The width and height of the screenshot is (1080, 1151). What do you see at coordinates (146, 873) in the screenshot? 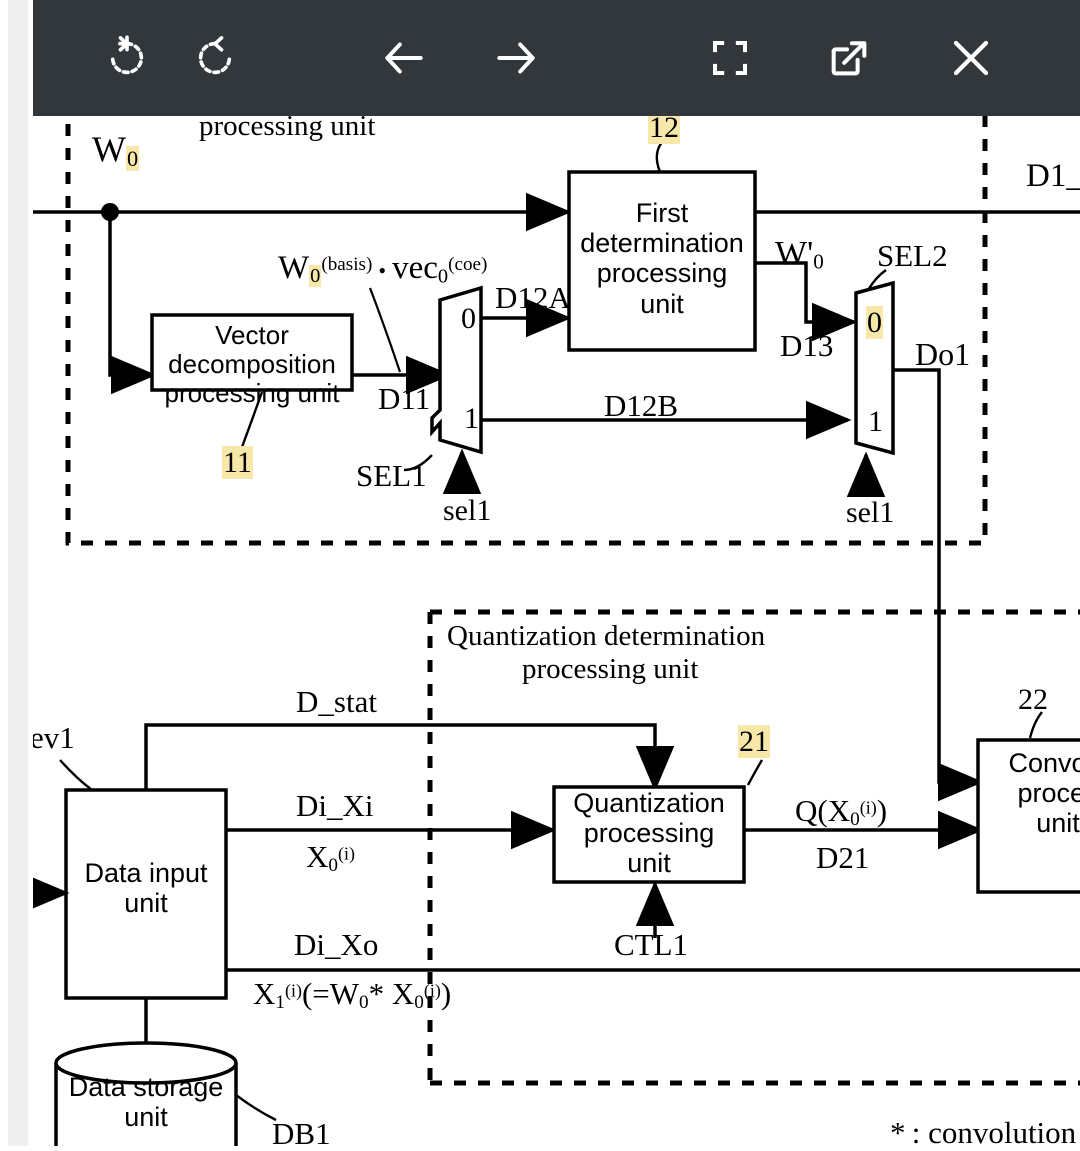
I see `di-line1: Data input` at bounding box center [146, 873].